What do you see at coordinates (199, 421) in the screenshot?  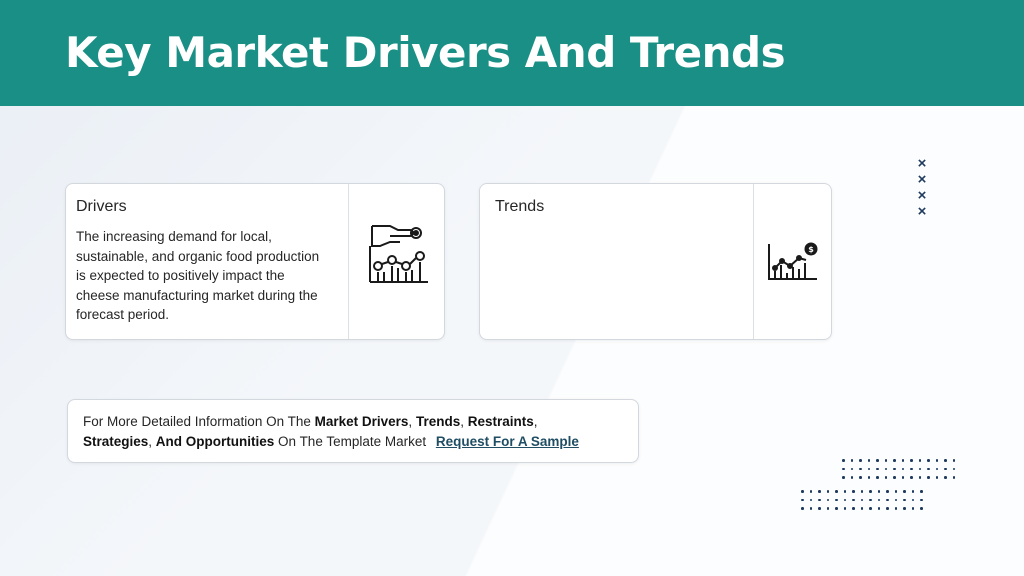 I see `info-prefix: For More Detailed Information On The` at bounding box center [199, 421].